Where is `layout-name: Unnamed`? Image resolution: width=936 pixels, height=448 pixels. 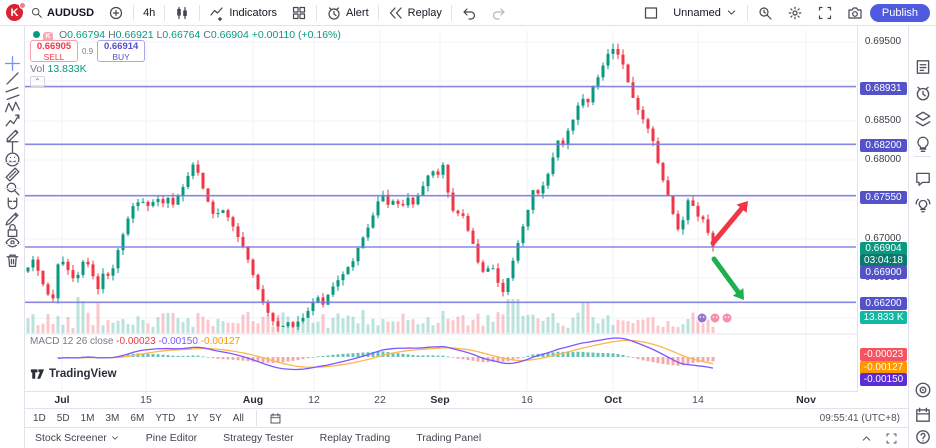
layout-name: Unnamed is located at coordinates (705, 13).